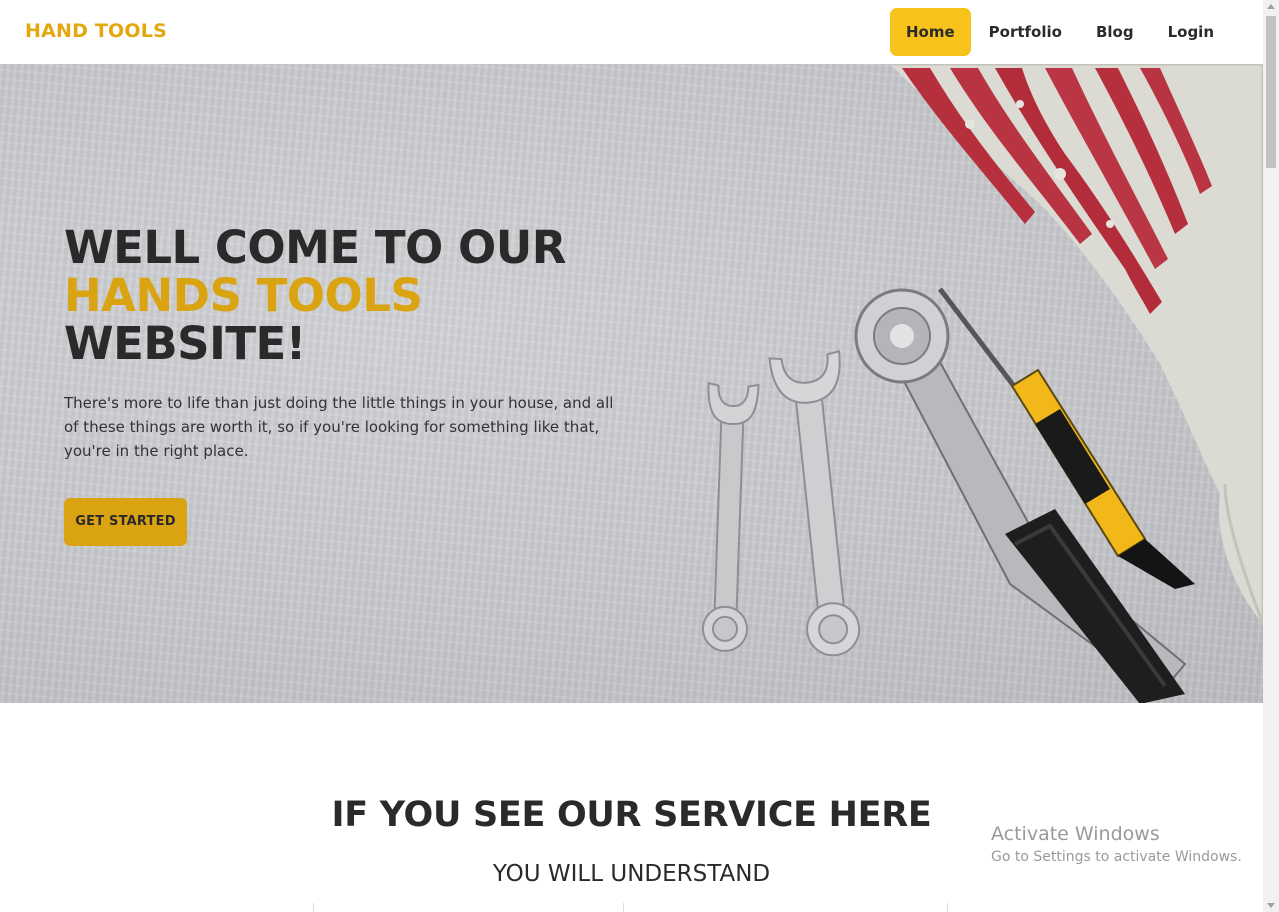  What do you see at coordinates (1271, 92) in the screenshot?
I see `scrollbar-thumb` at bounding box center [1271, 92].